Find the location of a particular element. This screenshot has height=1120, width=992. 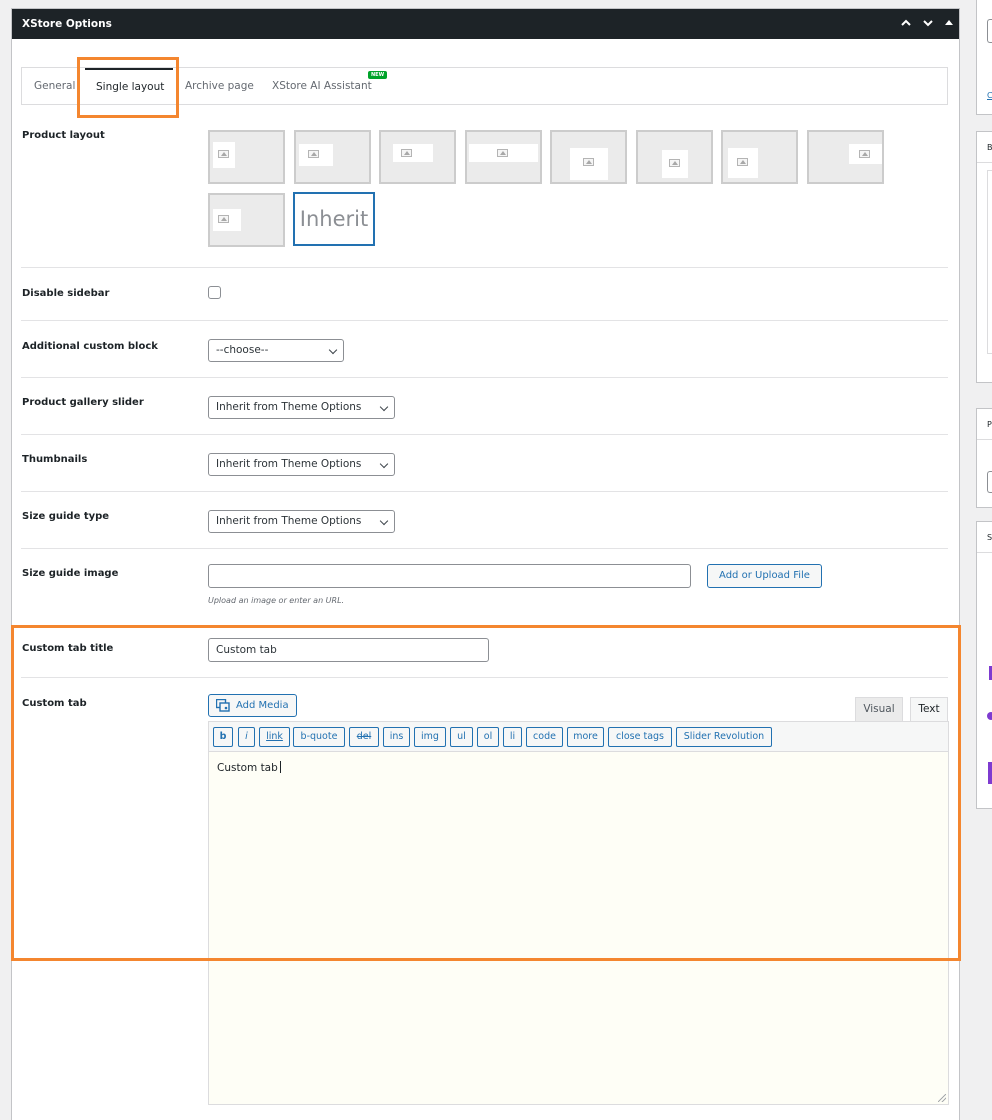

text-mode-tab: Text is located at coordinates (929, 709).